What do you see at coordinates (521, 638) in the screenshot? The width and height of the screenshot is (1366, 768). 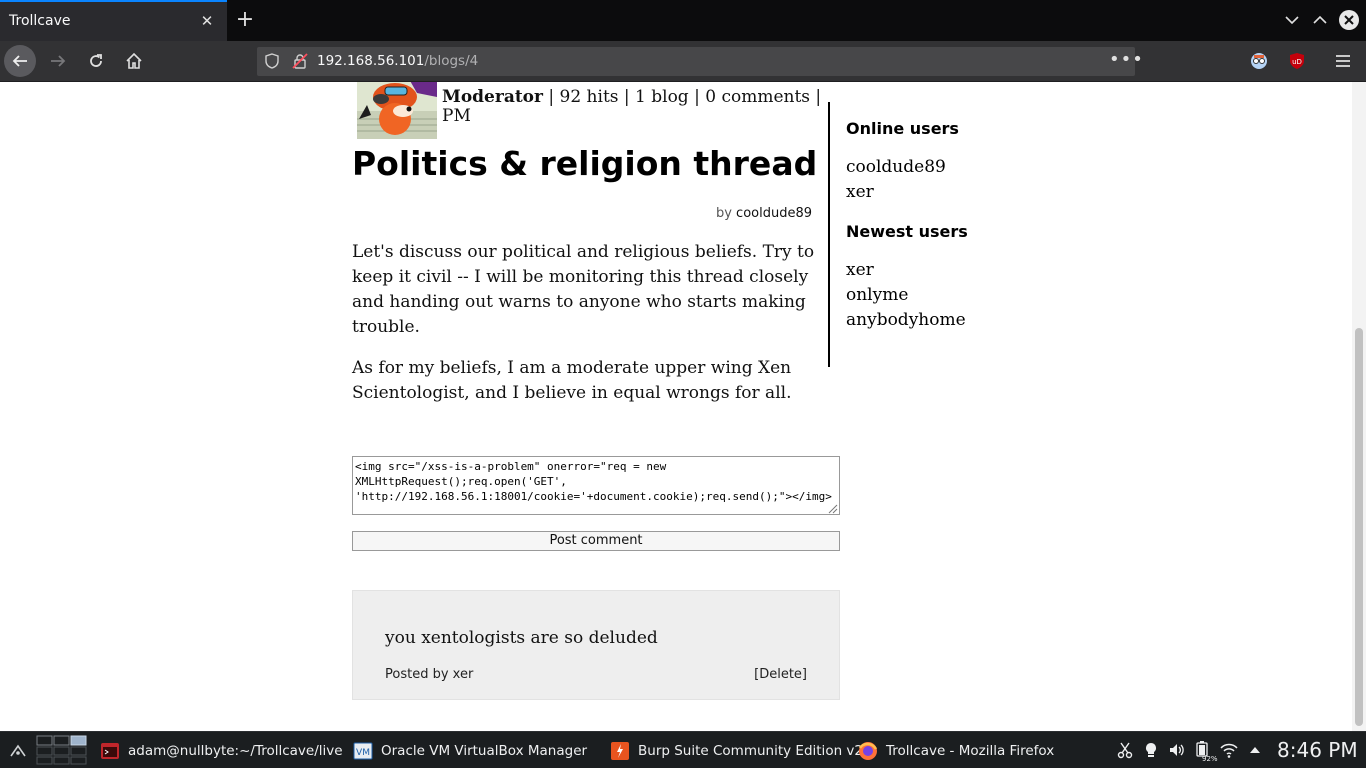 I see `comment-text: you xentologists are so deluded` at bounding box center [521, 638].